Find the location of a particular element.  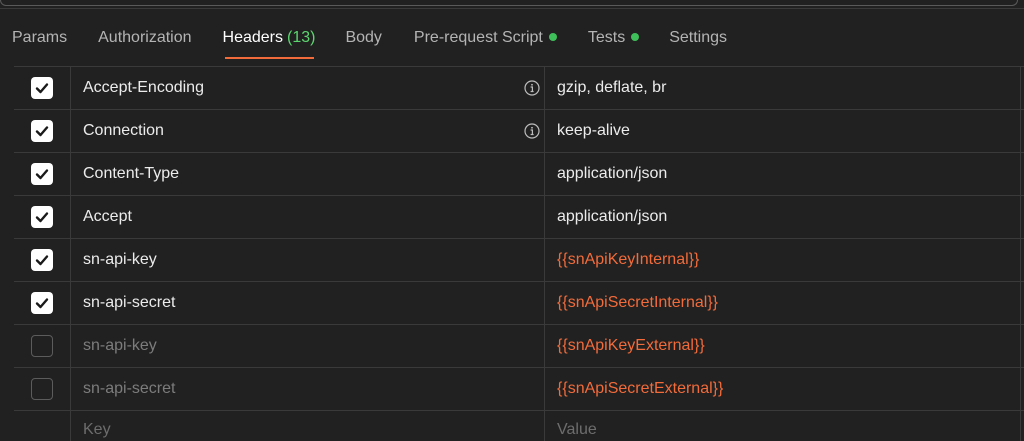

header-value-variable: {{snApiKeyExternal}} is located at coordinates (631, 345).